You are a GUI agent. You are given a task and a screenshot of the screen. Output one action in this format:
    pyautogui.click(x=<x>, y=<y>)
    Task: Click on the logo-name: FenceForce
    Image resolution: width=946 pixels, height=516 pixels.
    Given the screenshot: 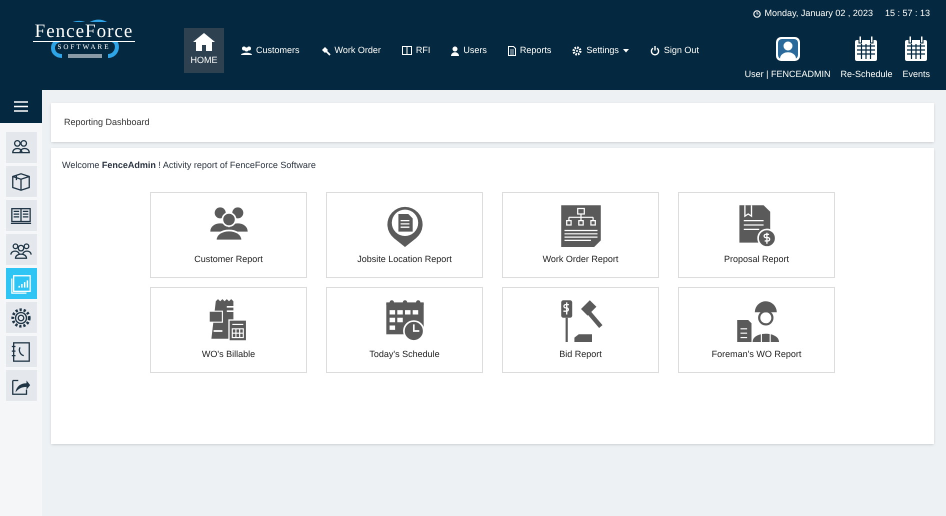 What is the action you would take?
    pyautogui.click(x=84, y=32)
    